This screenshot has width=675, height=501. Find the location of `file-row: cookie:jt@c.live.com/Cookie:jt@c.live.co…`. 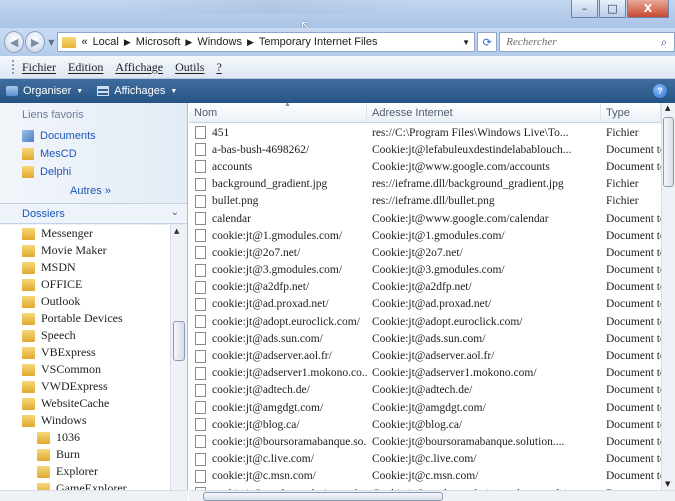

file-row: cookie:jt@c.live.com/Cookie:jt@c.live.co… is located at coordinates (425, 459).